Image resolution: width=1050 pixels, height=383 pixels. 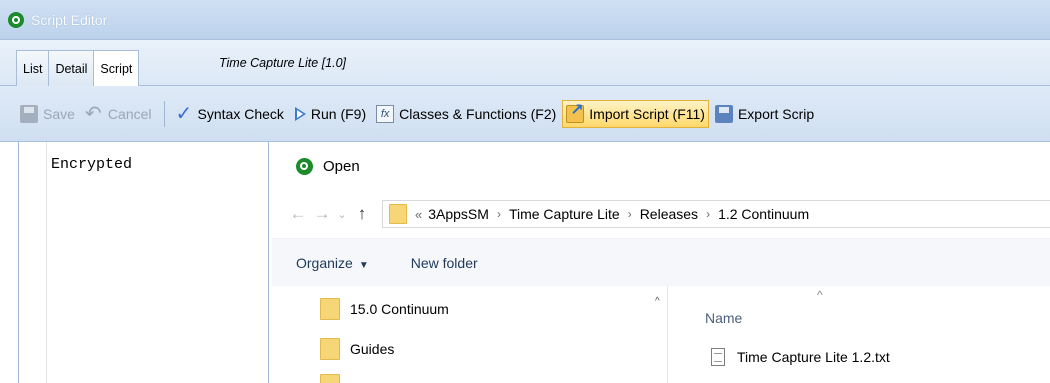 What do you see at coordinates (399, 309) in the screenshot?
I see `tree-item-label: 15.0 Continuum` at bounding box center [399, 309].